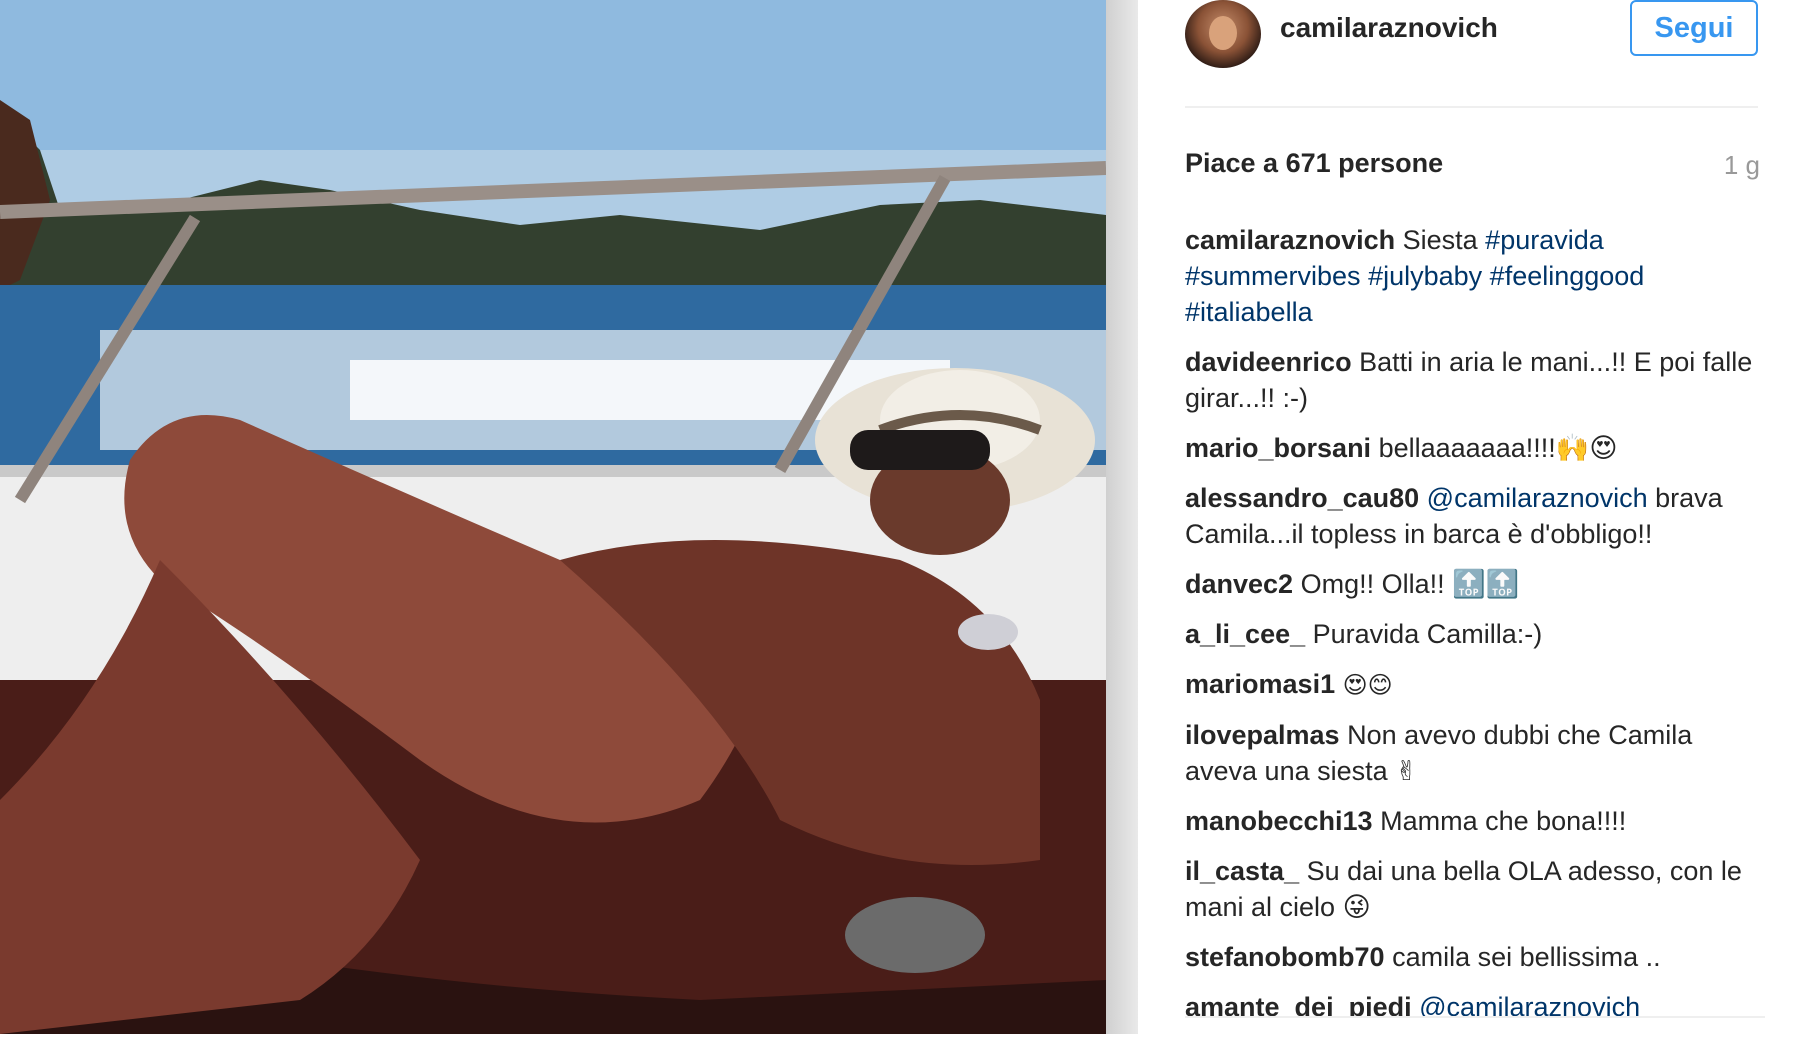 This screenshot has height=1039, width=1796. Describe the element at coordinates (1498, 448) in the screenshot. I see `comment-text: bellaaaaaaa!!!!🙌😍` at that location.